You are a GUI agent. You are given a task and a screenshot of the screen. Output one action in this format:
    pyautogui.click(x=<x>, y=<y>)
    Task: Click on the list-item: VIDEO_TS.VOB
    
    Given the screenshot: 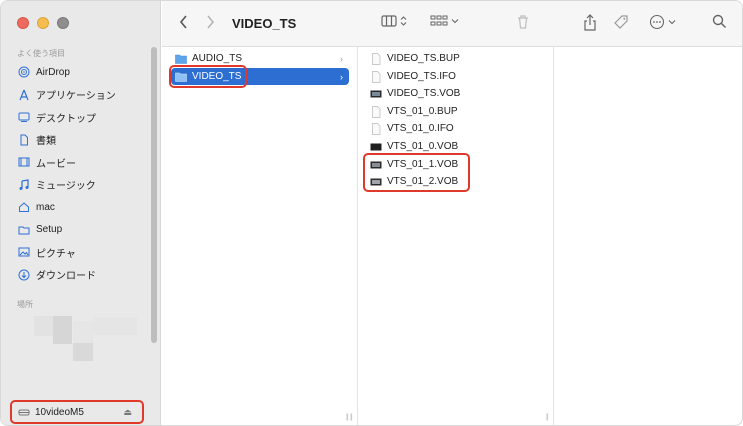 What is the action you would take?
    pyautogui.click(x=459, y=93)
    